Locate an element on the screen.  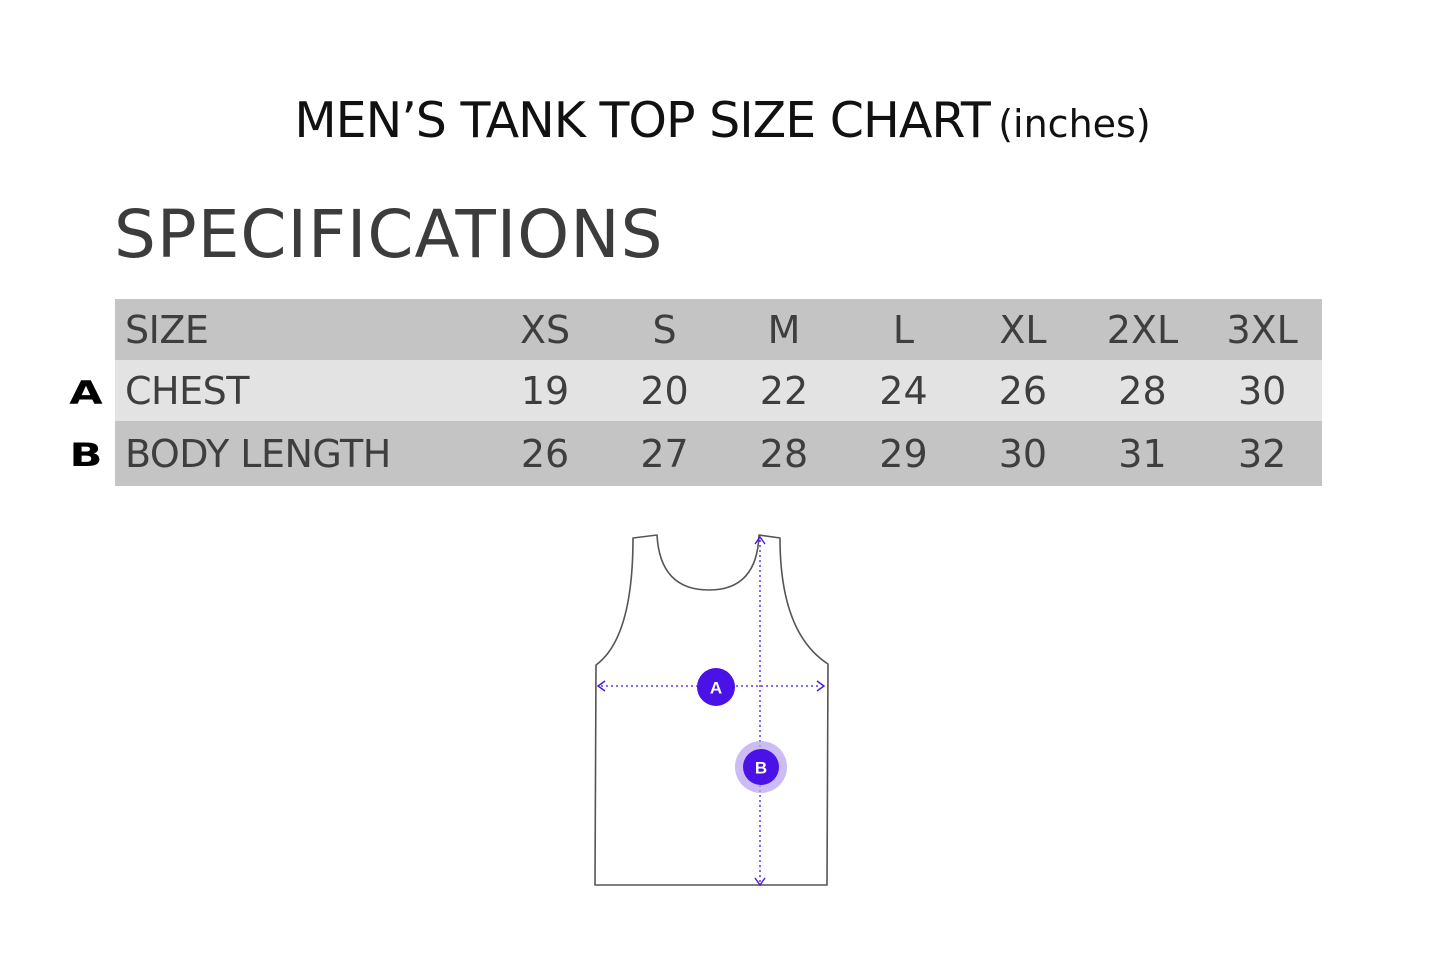
page-title: MEN’S TANK TOP SIZE CHART (inches) is located at coordinates (722, 120).